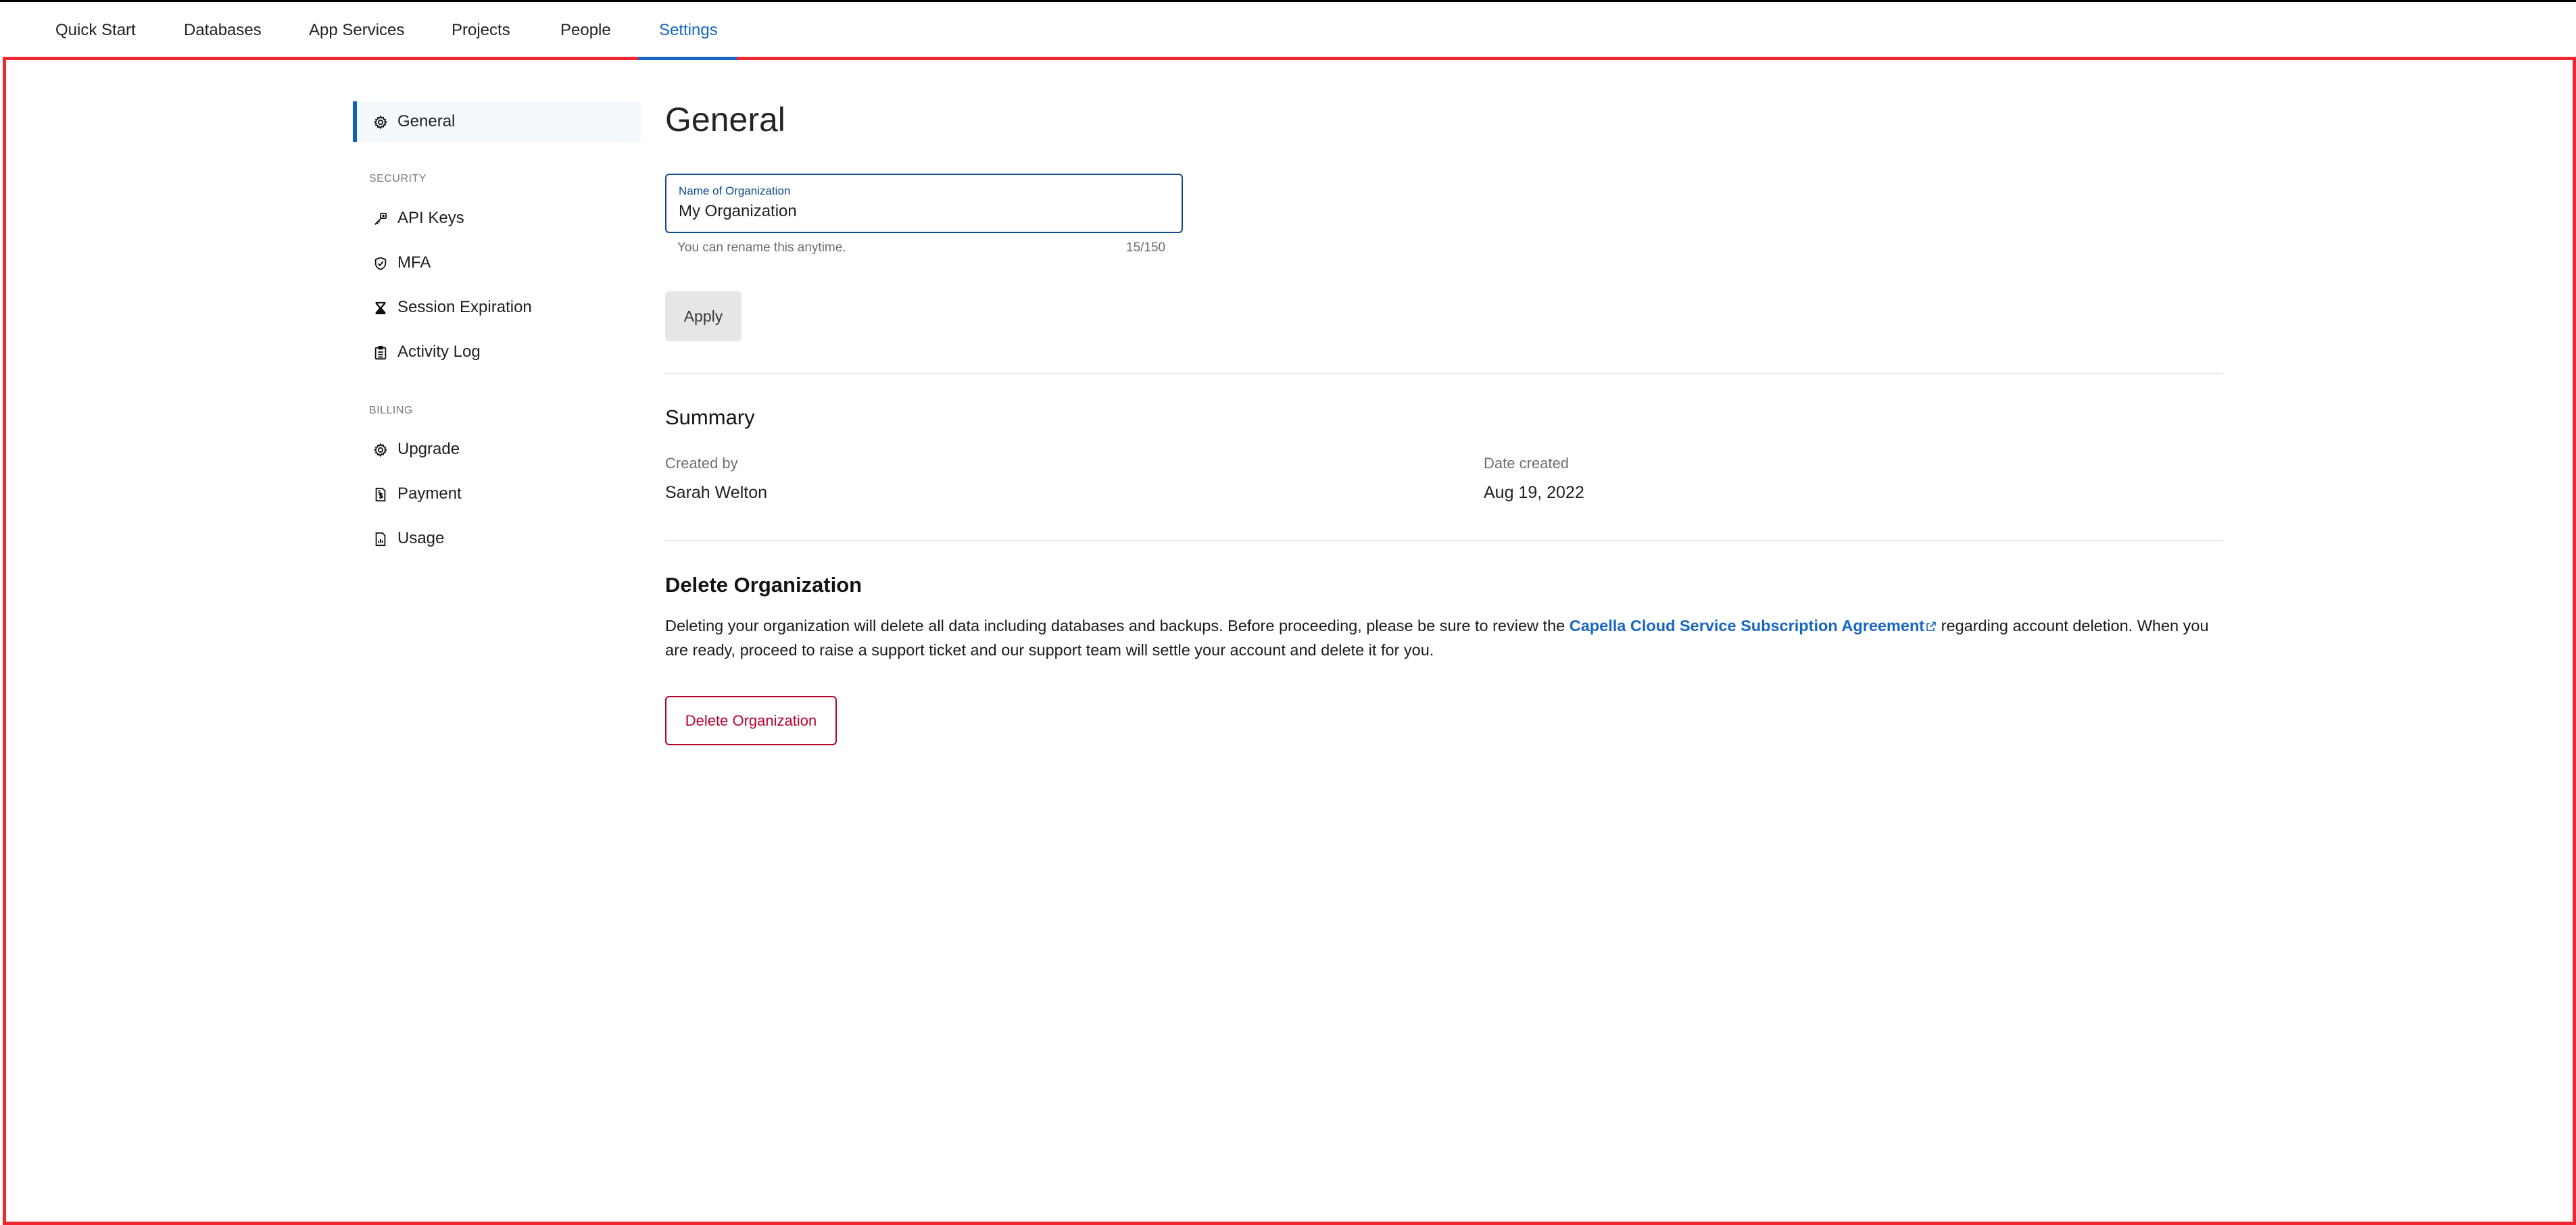 The image size is (2576, 1225). Describe the element at coordinates (398, 178) in the screenshot. I see `sidebar-section-security: SECURITY` at that location.